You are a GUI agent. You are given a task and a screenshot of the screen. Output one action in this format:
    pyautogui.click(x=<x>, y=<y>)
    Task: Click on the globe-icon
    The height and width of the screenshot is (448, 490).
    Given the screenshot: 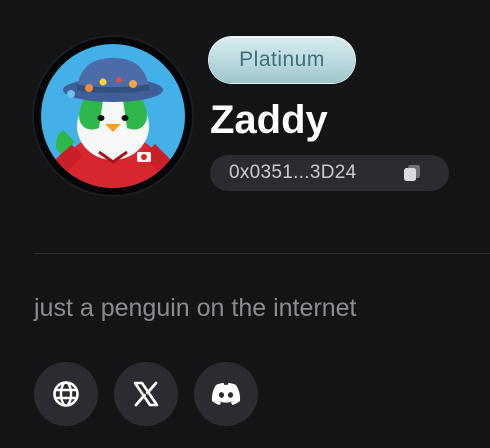 What is the action you would take?
    pyautogui.click(x=66, y=394)
    